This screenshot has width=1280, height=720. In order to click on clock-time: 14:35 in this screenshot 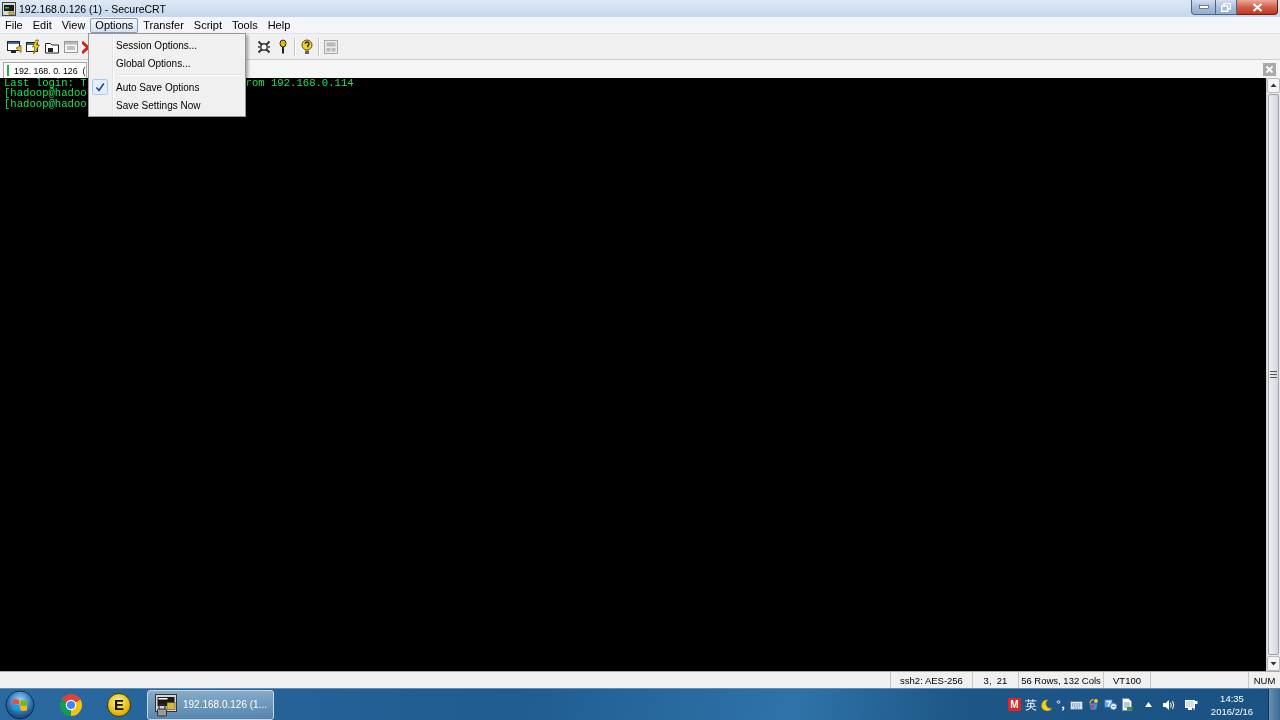, I will do `click(1232, 698)`.